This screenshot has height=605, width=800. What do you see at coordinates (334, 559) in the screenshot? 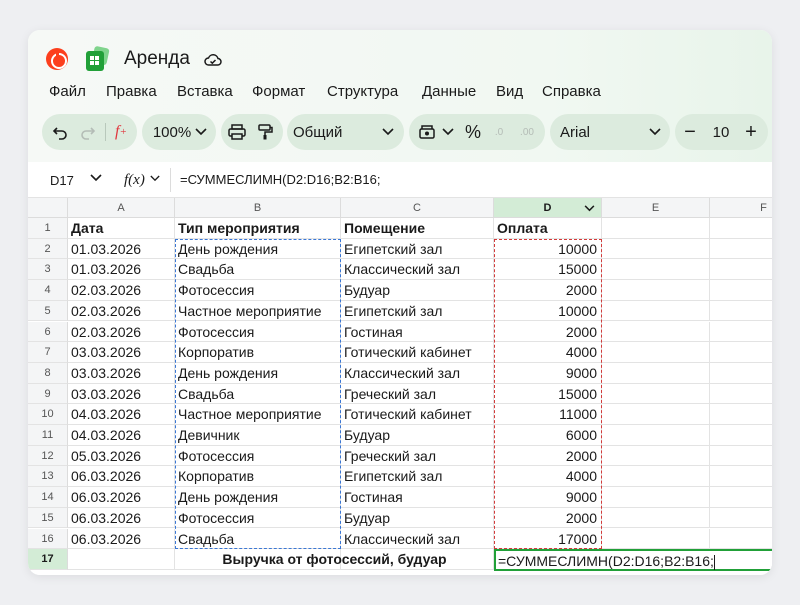
I see `summary-label: Выручка от фотосессий, будуар` at bounding box center [334, 559].